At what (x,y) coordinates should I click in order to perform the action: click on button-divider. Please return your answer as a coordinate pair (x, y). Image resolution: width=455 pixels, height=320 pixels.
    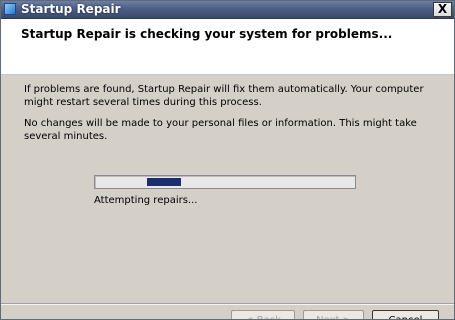
    Looking at the image, I should click on (227, 304).